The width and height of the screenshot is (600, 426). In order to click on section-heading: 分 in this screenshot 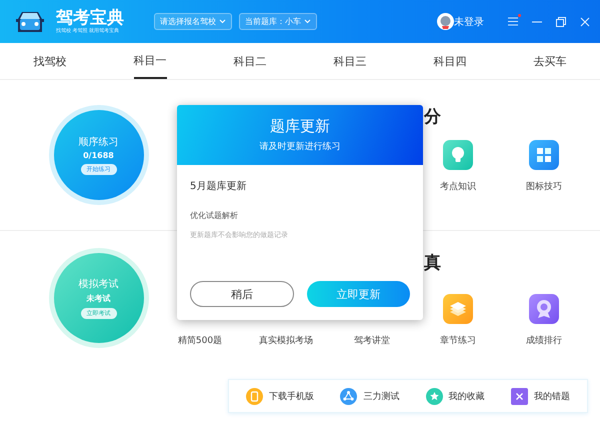, I will do `click(432, 117)`.